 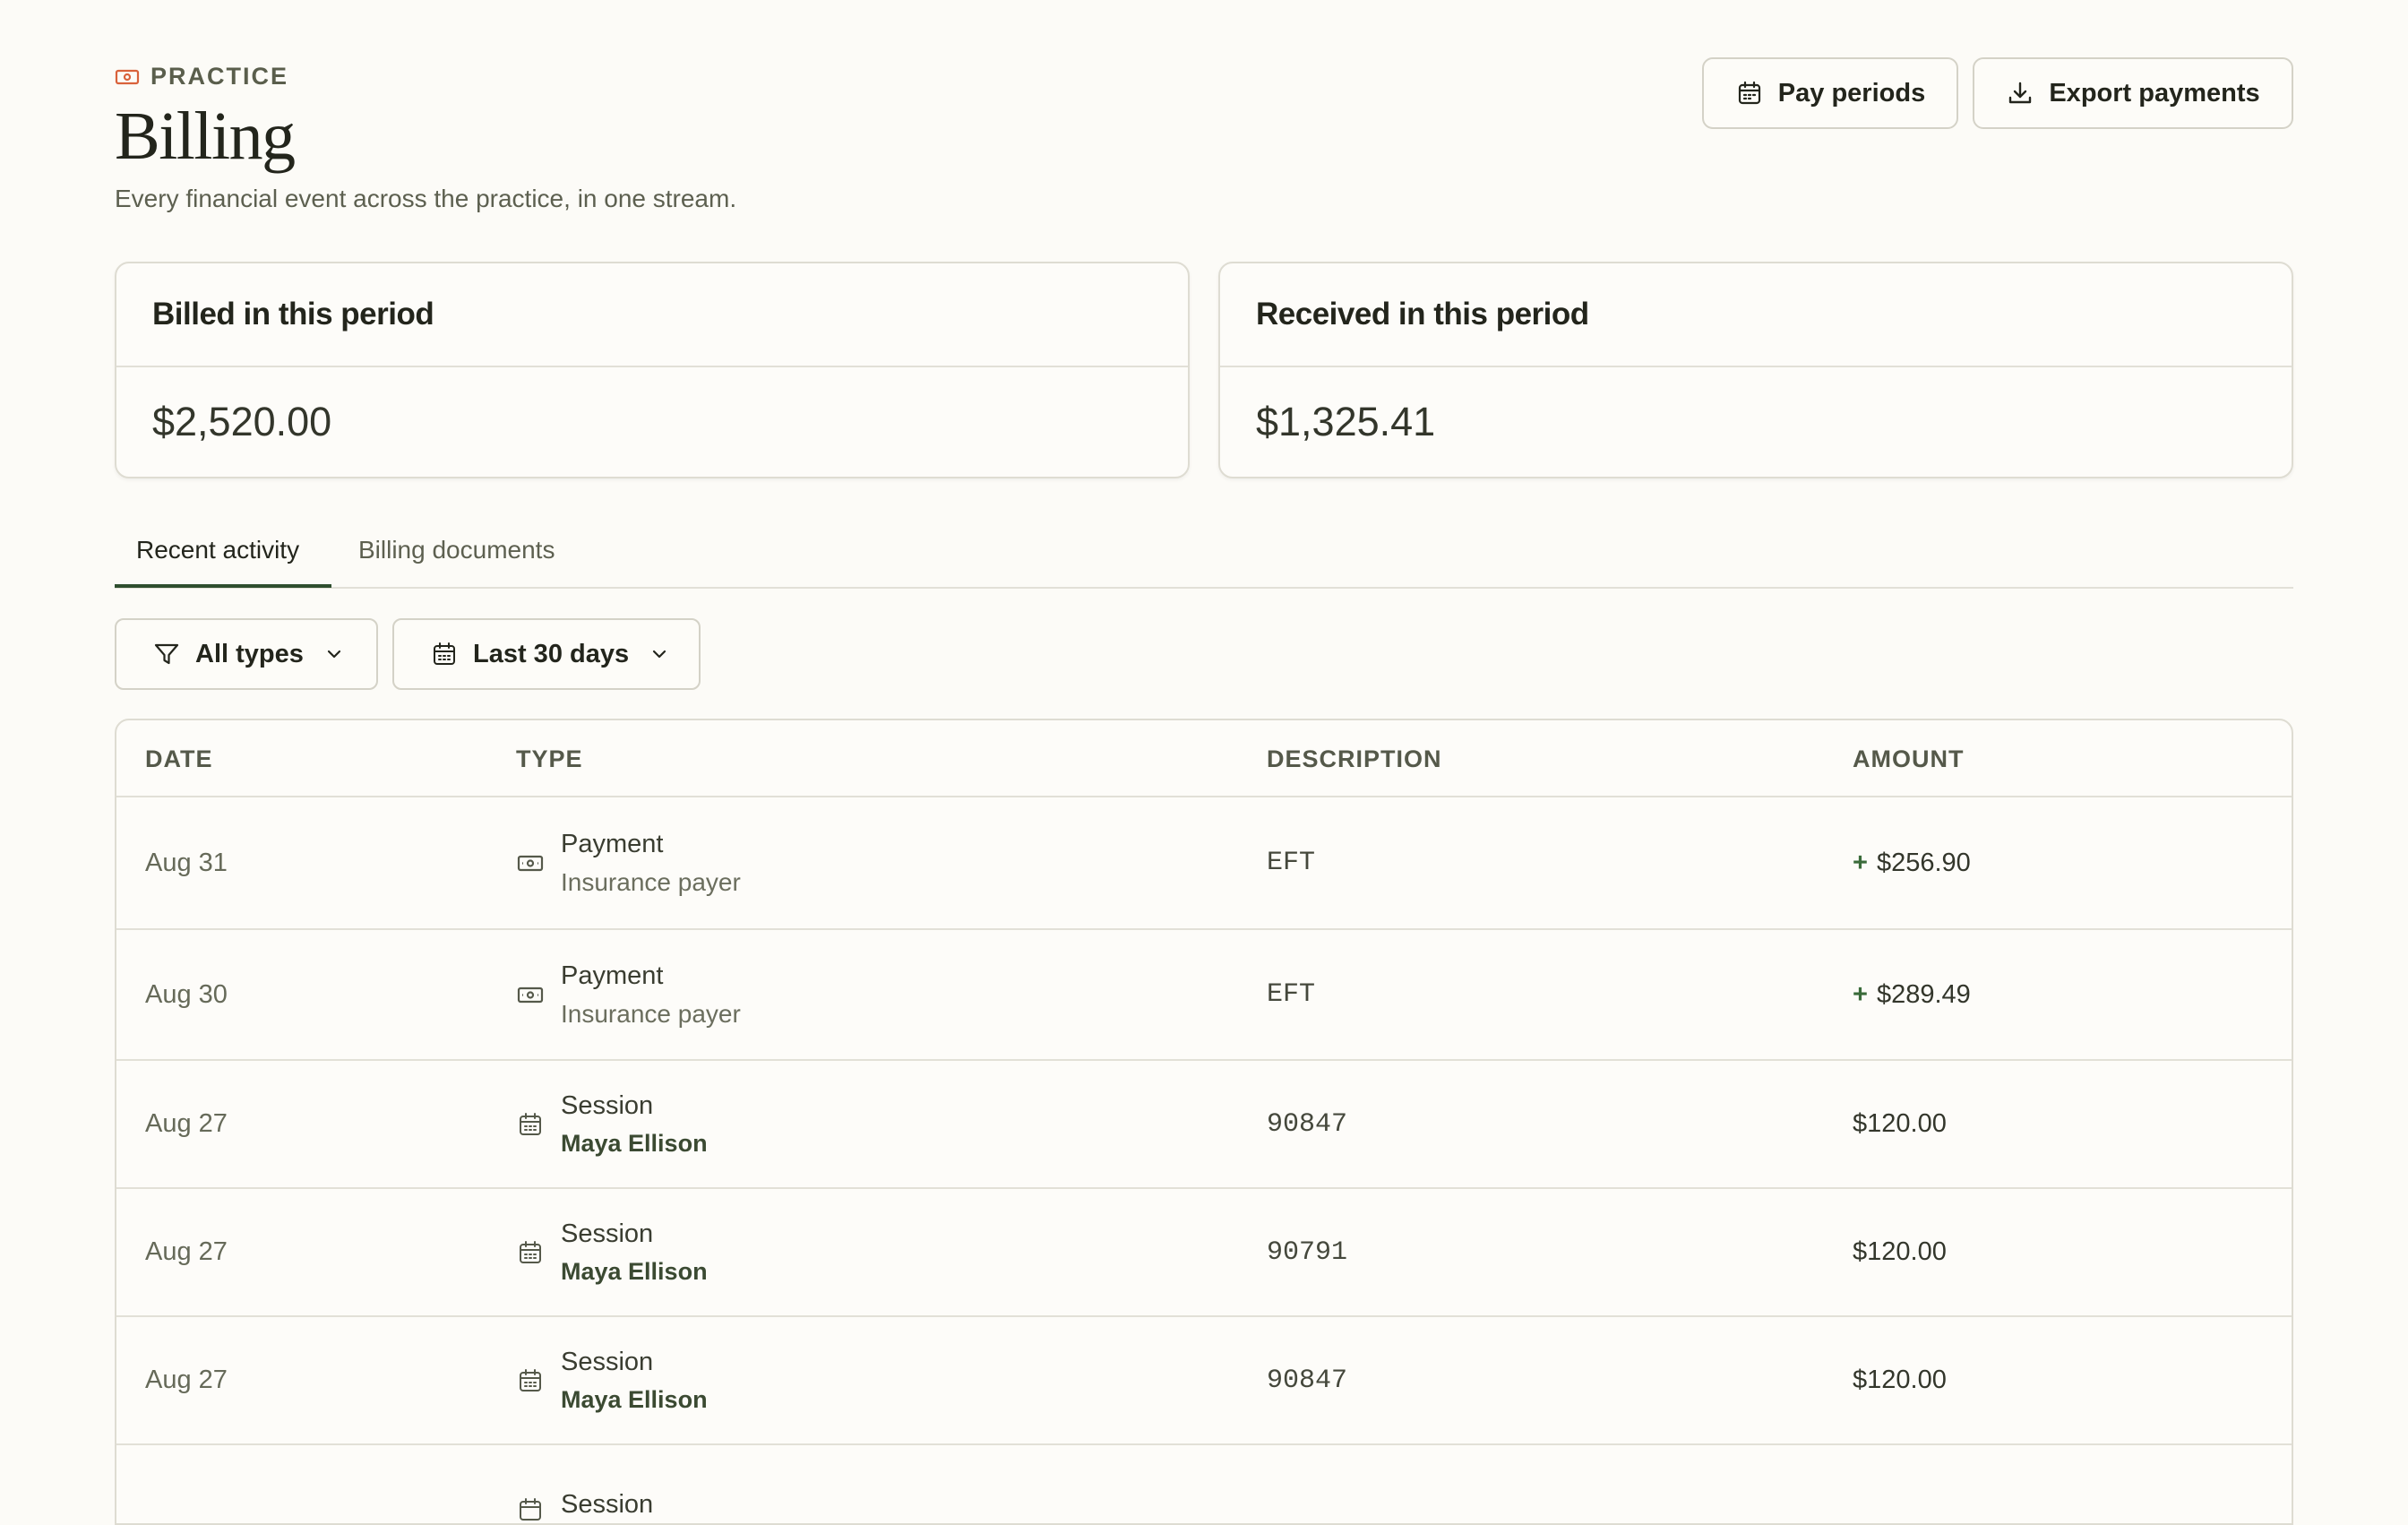 What do you see at coordinates (219, 76) in the screenshot?
I see `eyebrow-label: PRACTICE` at bounding box center [219, 76].